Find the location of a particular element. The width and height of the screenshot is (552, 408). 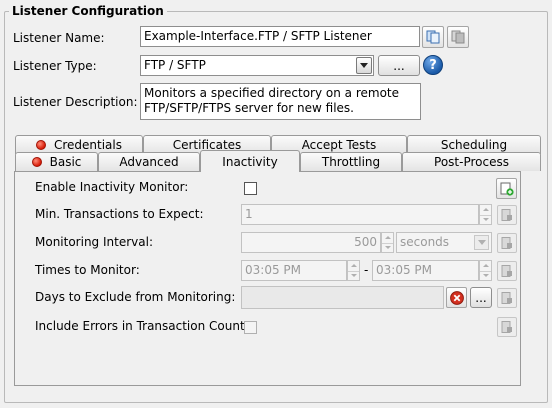

tab-label: Credentials is located at coordinates (87, 145).